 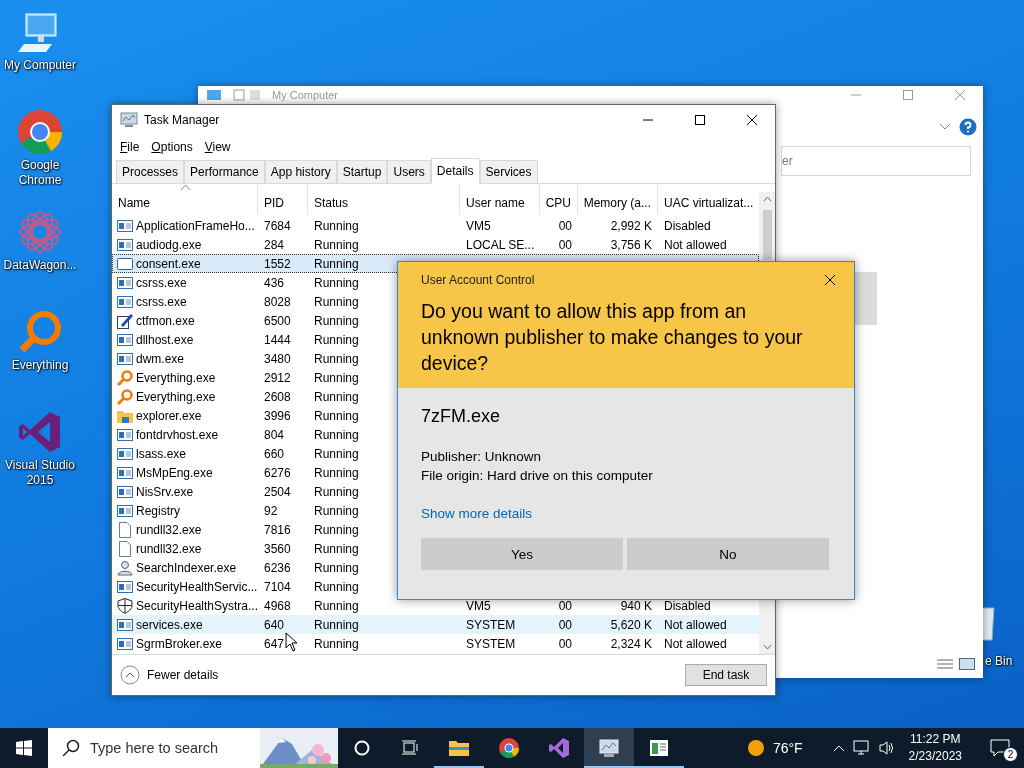 What do you see at coordinates (277, 263) in the screenshot?
I see `table-cell: 1552` at bounding box center [277, 263].